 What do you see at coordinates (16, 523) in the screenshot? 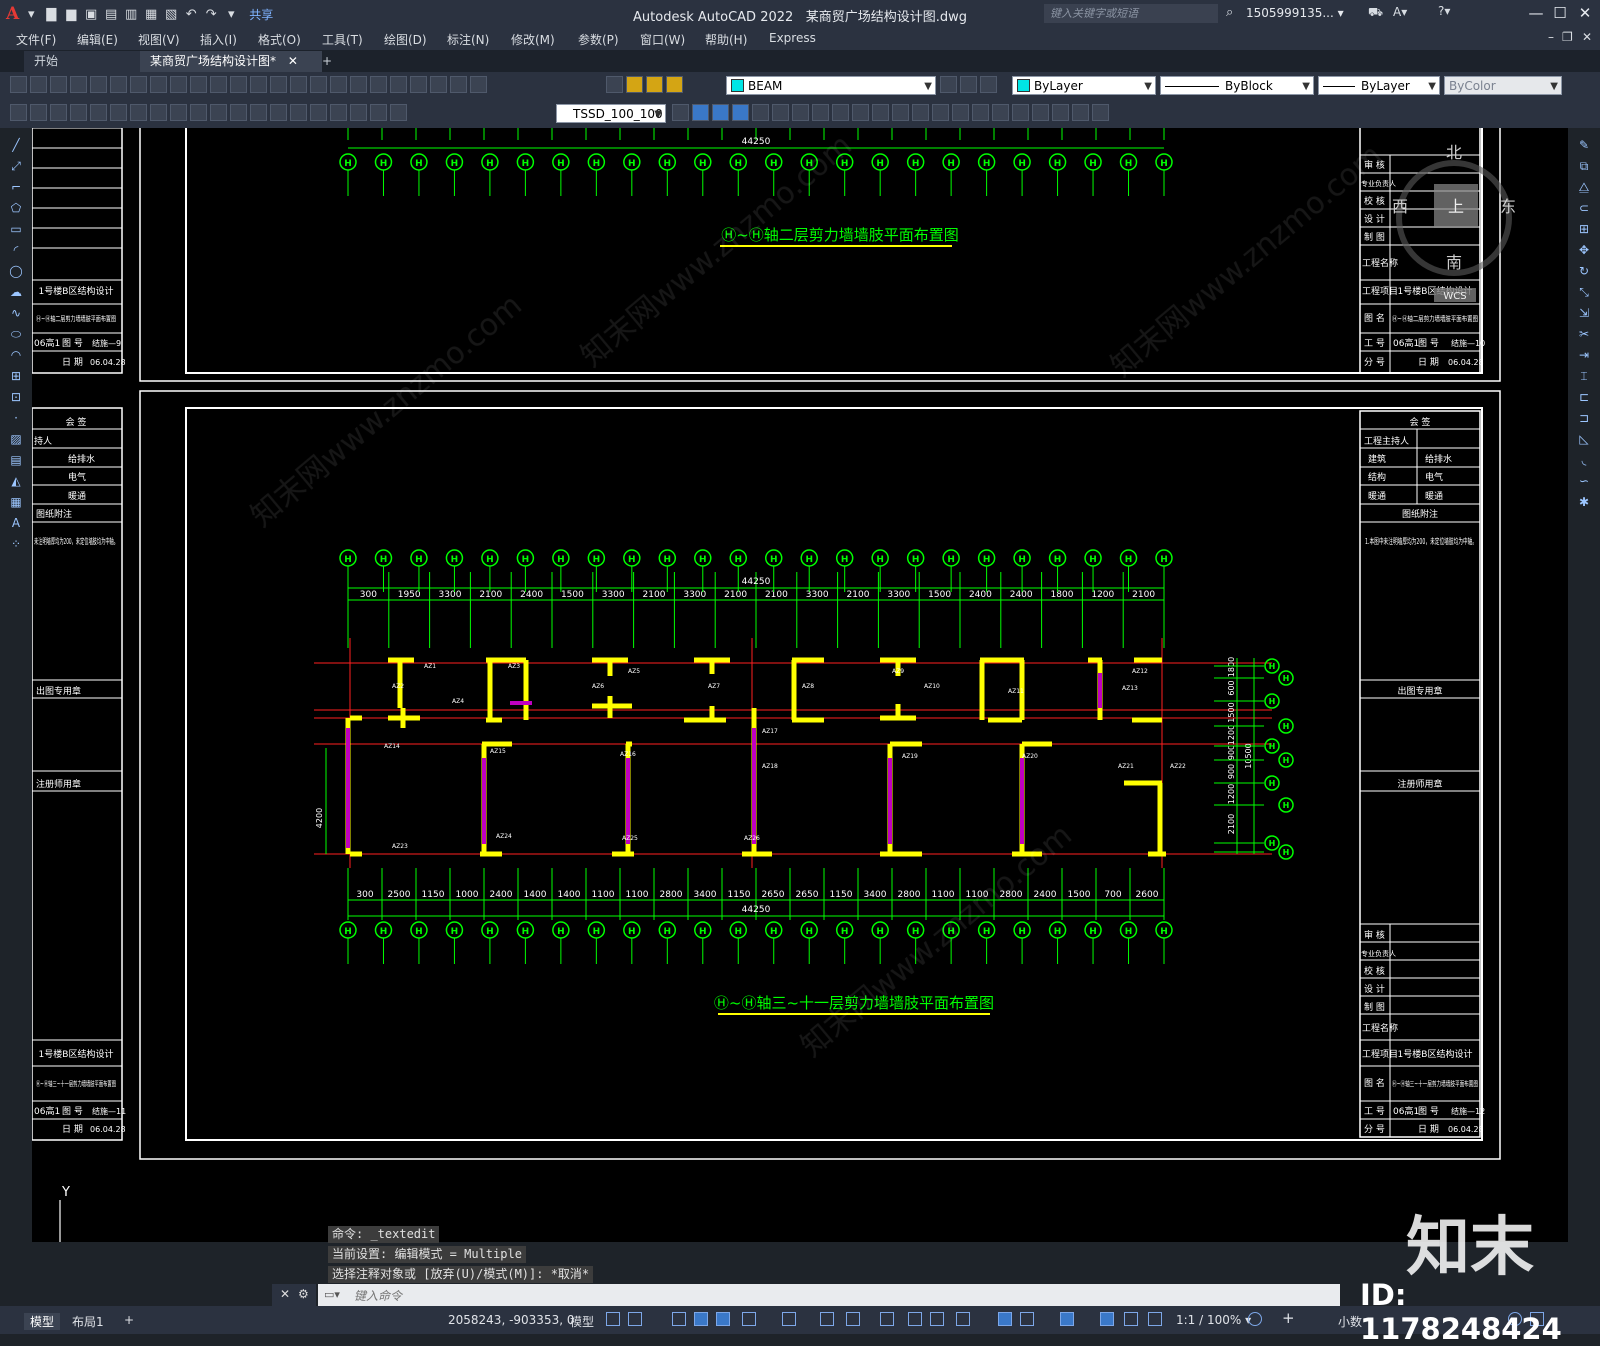
I see `mtext-icon: A` at bounding box center [16, 523].